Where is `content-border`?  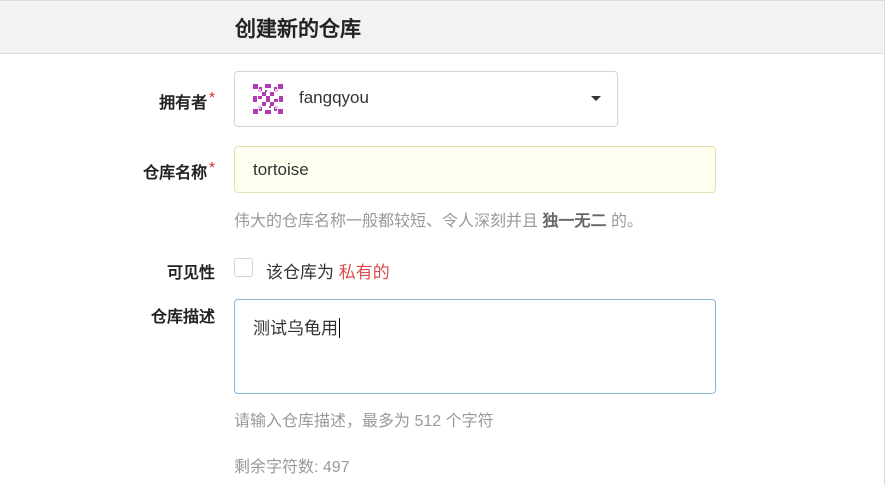
content-border is located at coordinates (884, 268).